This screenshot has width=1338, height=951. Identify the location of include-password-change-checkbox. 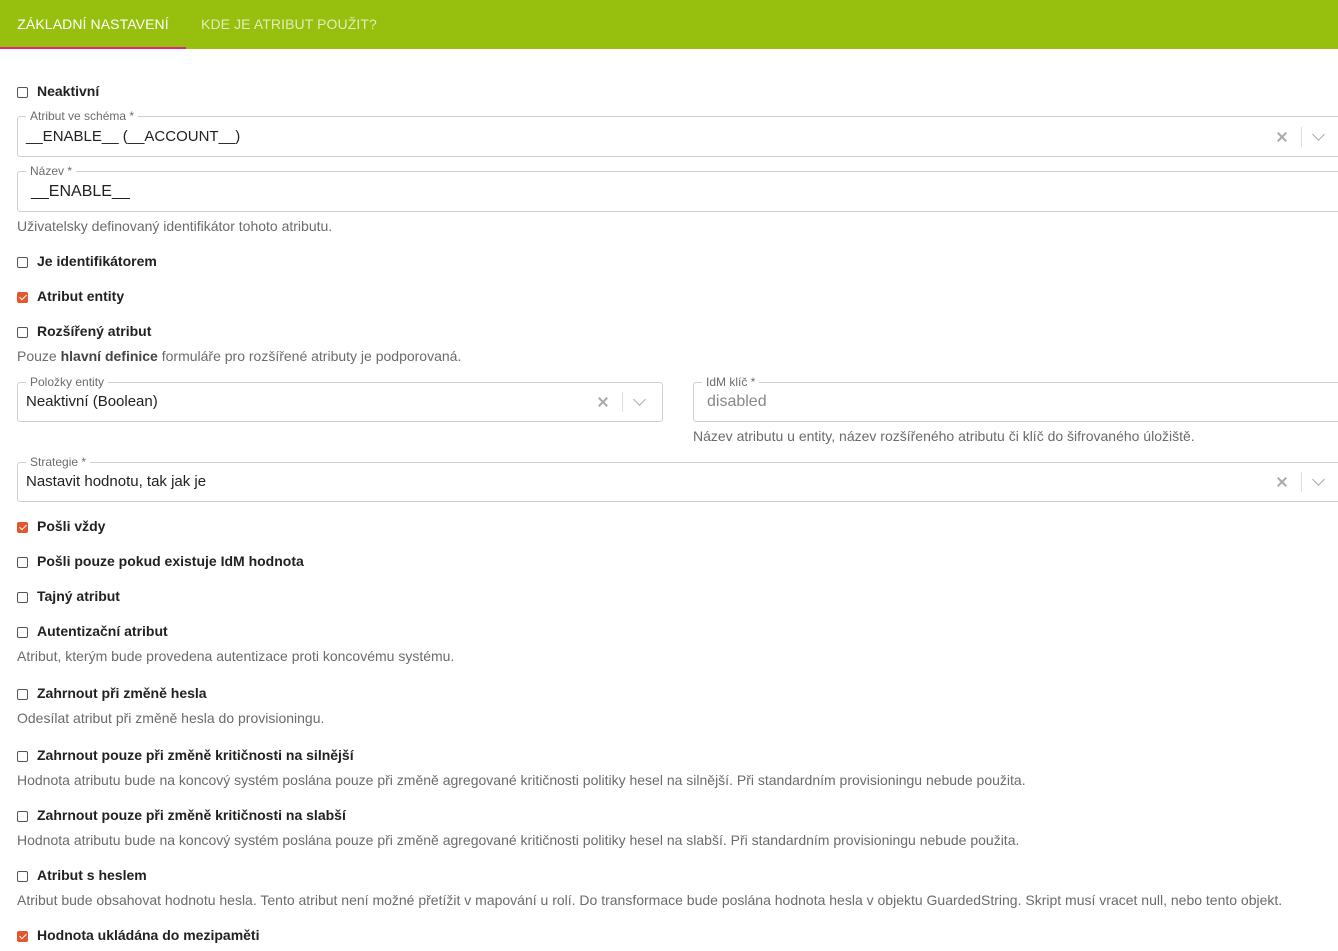
(22, 694).